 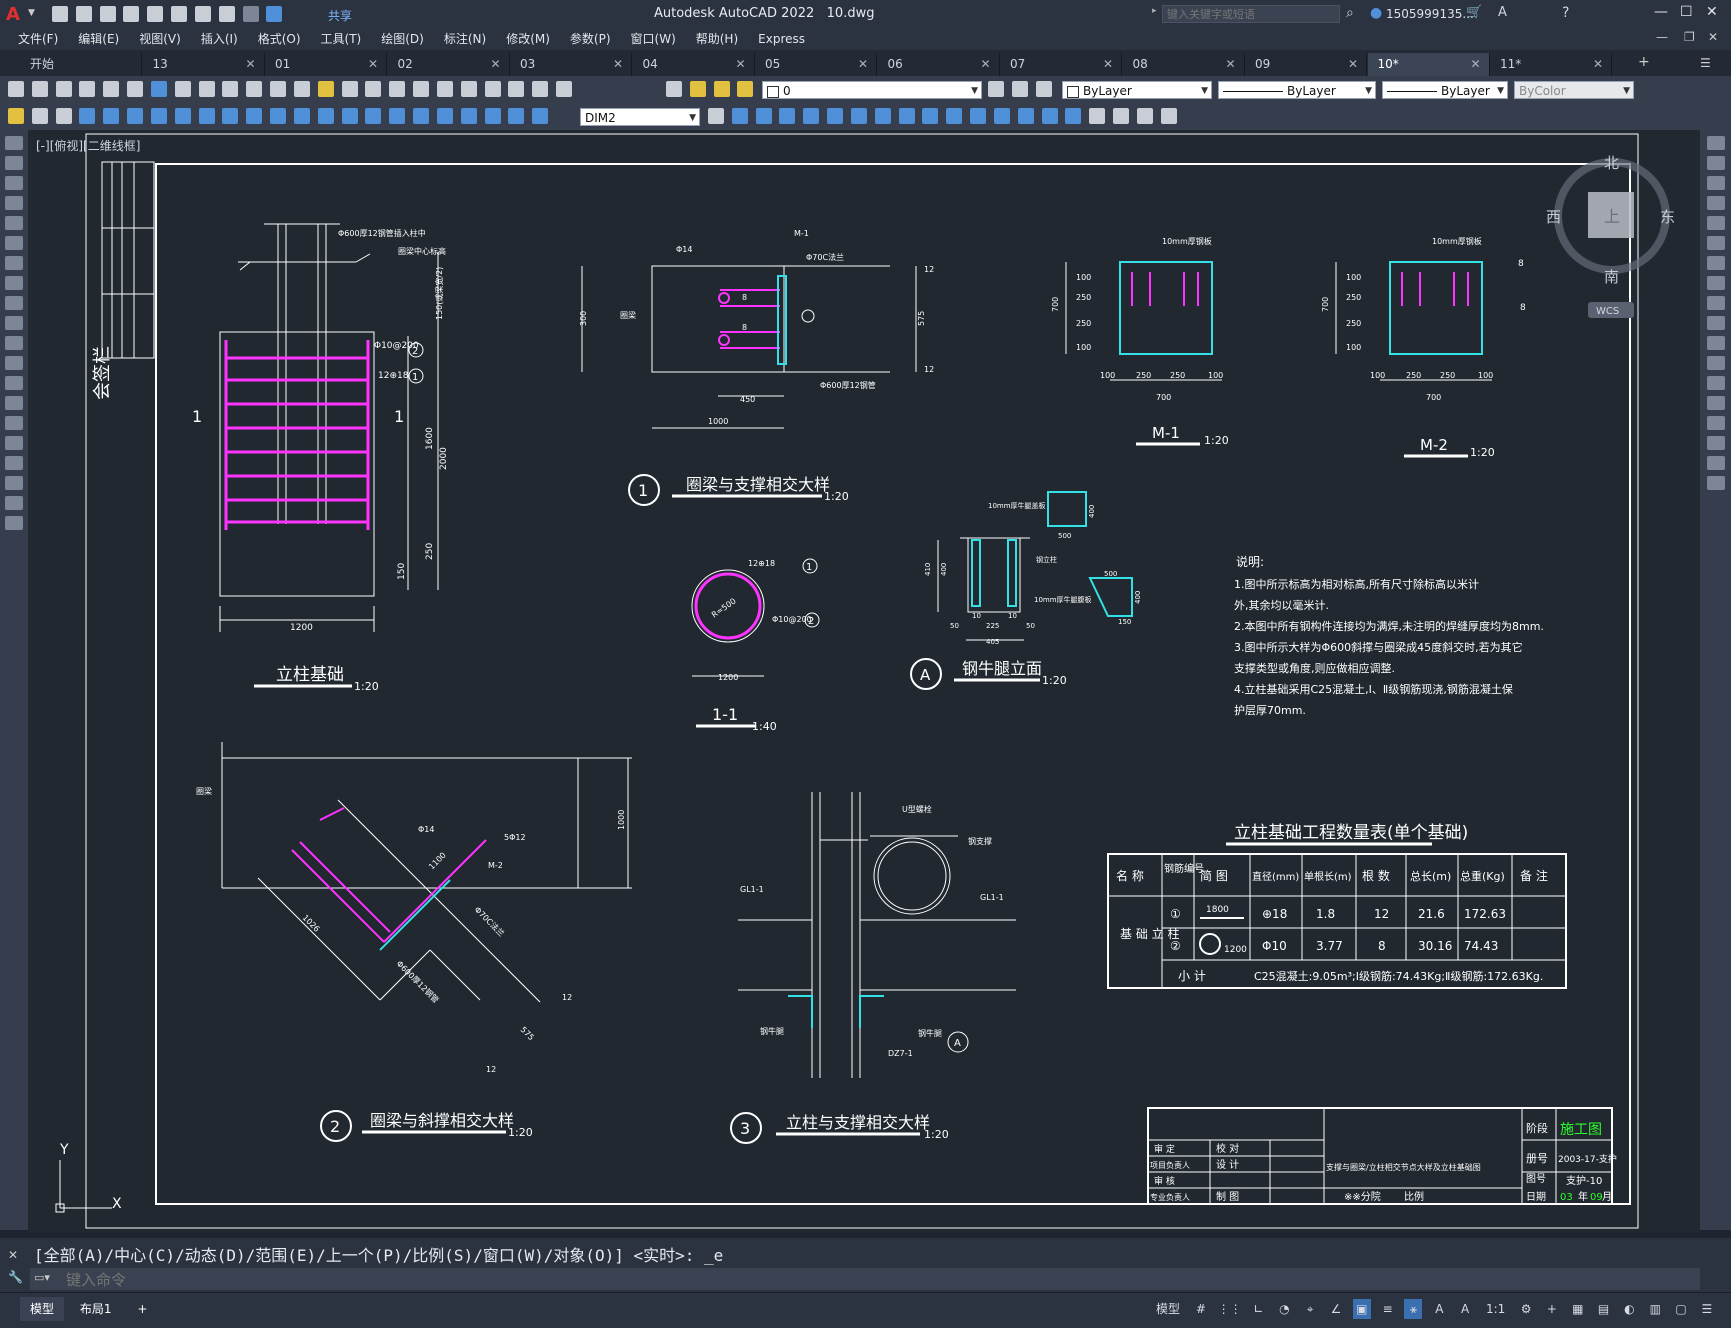 What do you see at coordinates (63, 116) in the screenshot?
I see `tb-layer-icon` at bounding box center [63, 116].